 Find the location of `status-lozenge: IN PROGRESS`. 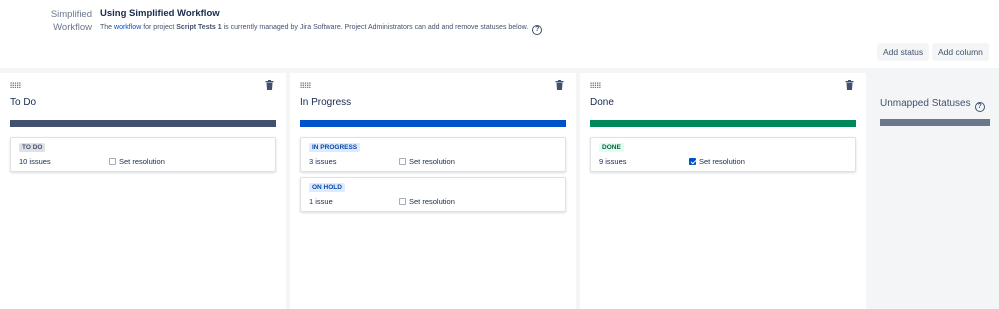

status-lozenge: IN PROGRESS is located at coordinates (335, 147).